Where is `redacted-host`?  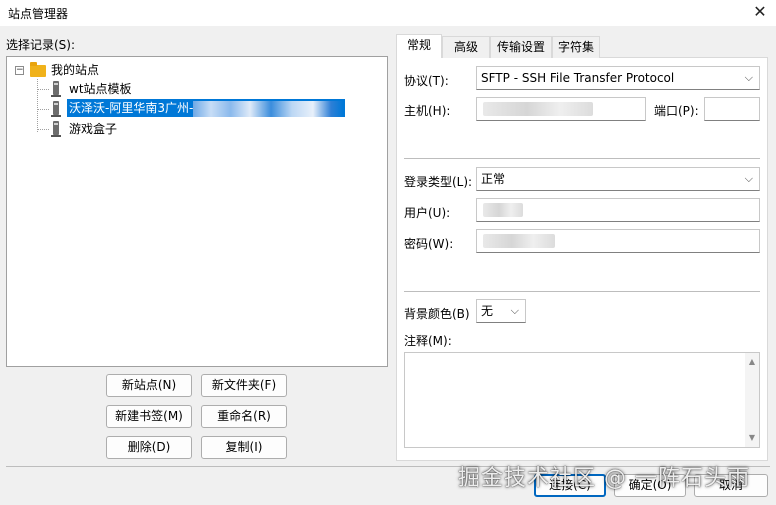
redacted-host is located at coordinates (538, 109).